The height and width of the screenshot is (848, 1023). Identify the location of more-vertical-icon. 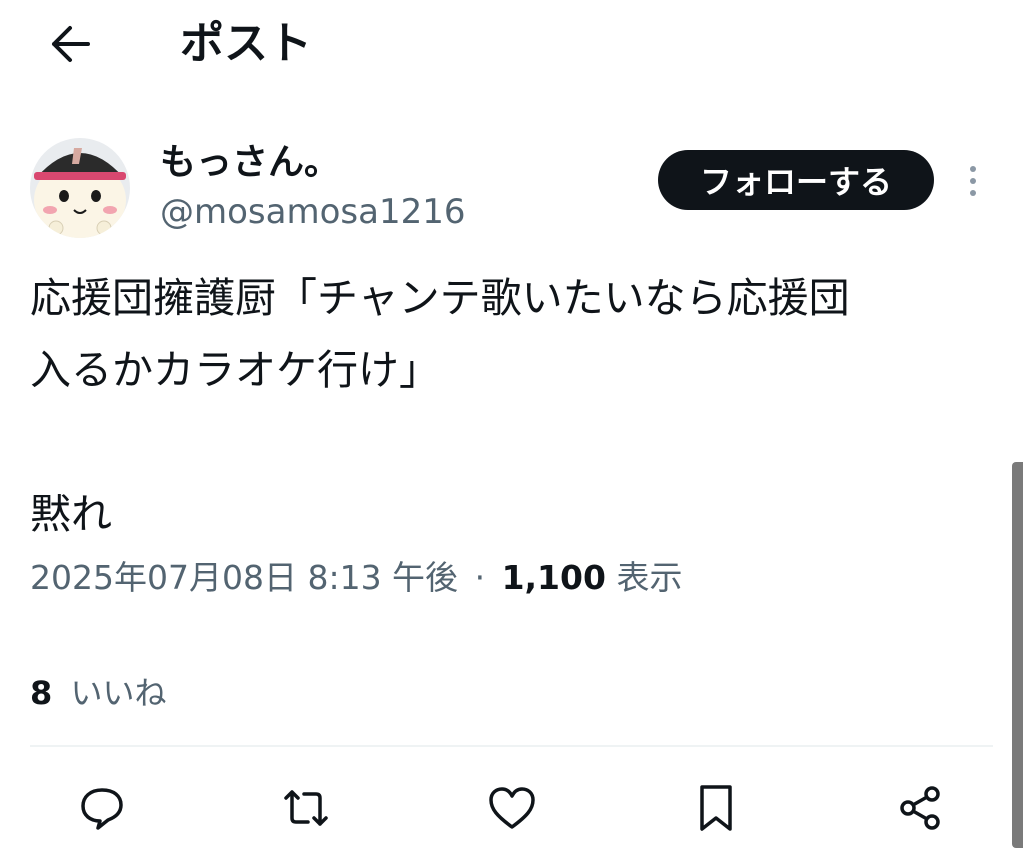
(973, 181).